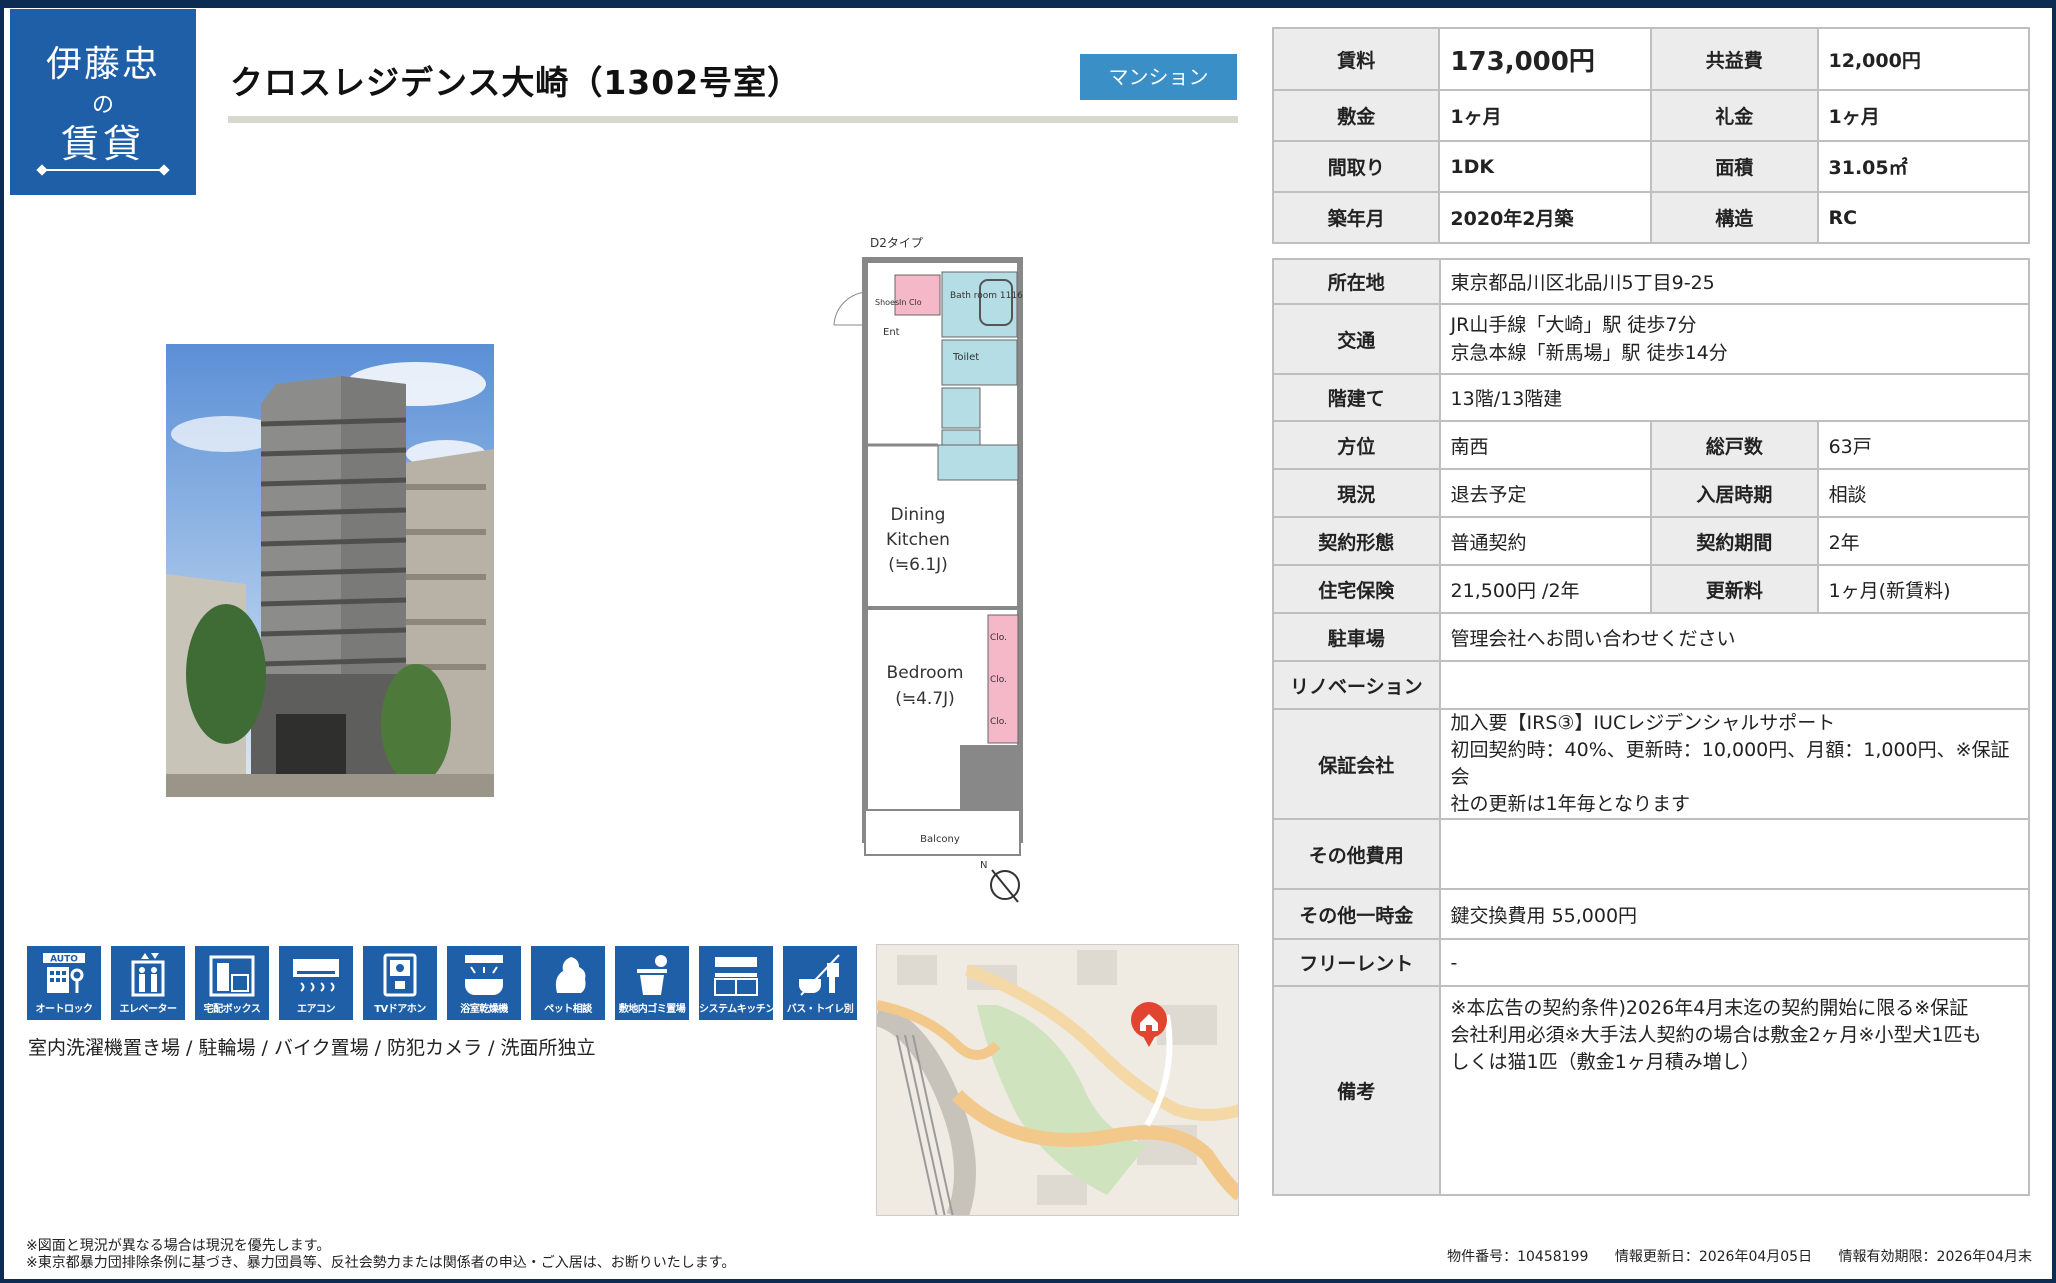 Image resolution: width=2056 pixels, height=1283 pixels. I want to click on key-money-value: 1ヶ月, so click(1923, 115).